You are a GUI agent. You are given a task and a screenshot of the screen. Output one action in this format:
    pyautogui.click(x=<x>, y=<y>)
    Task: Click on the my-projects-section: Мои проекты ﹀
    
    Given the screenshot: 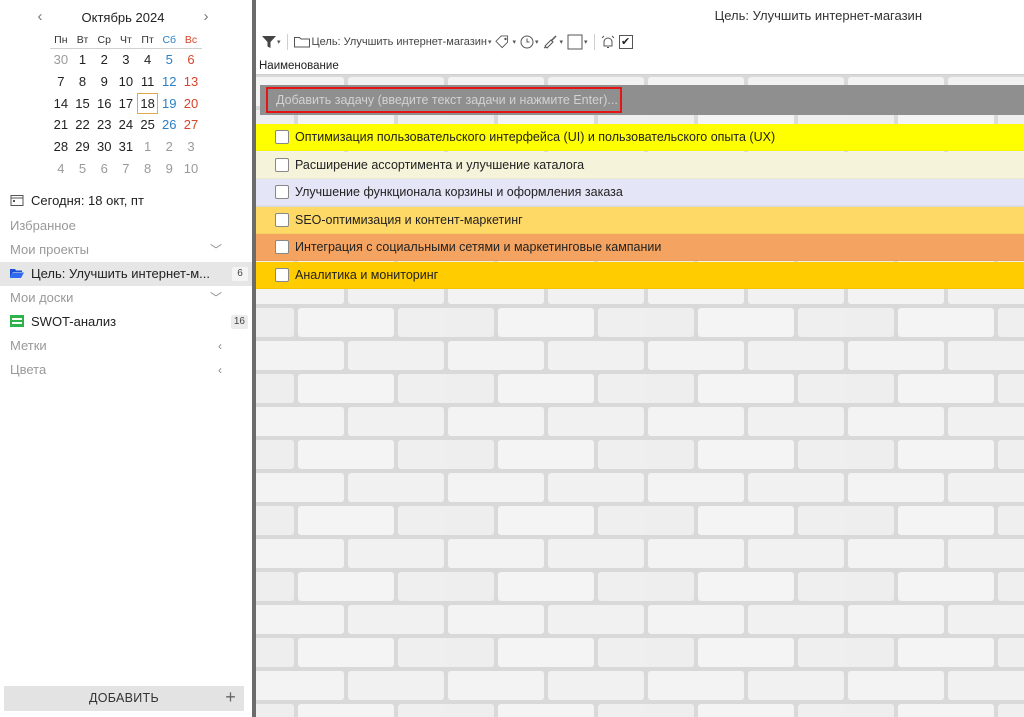 What is the action you would take?
    pyautogui.click(x=126, y=250)
    